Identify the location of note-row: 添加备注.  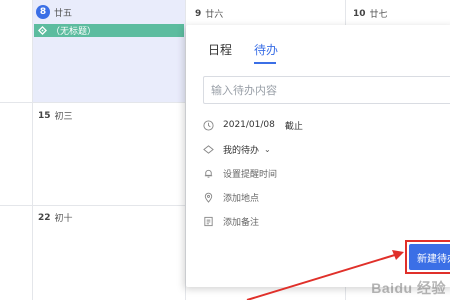
(230, 221).